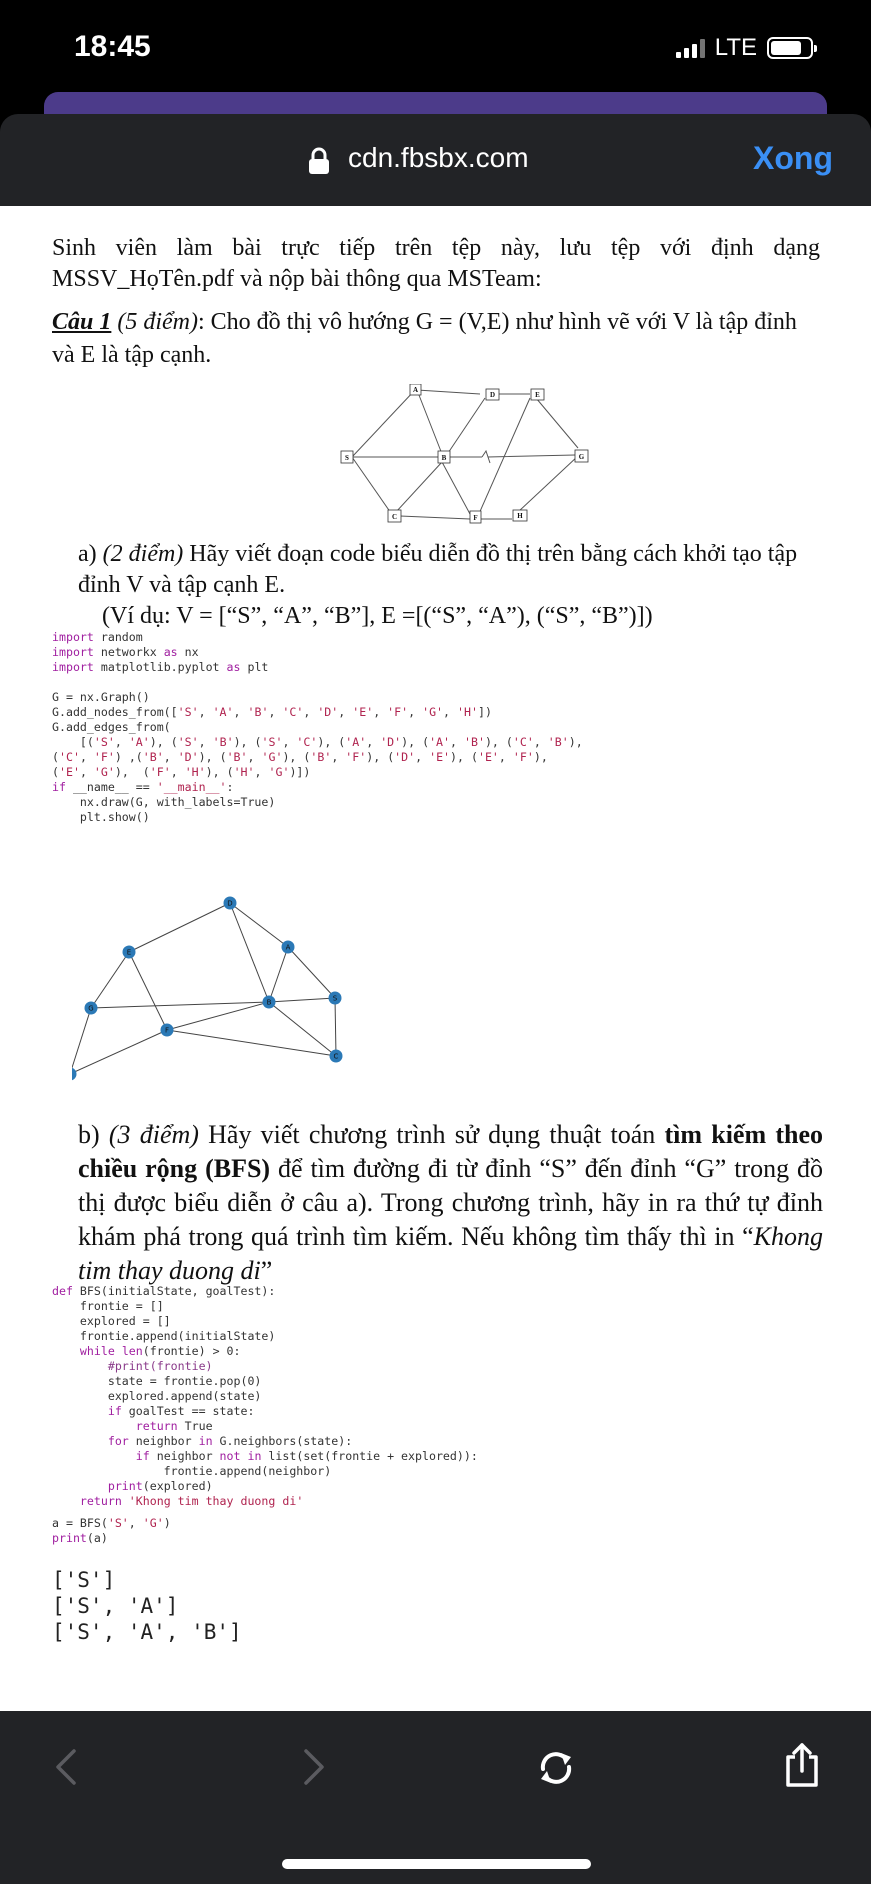 The image size is (871, 1884). Describe the element at coordinates (266, 1270) in the screenshot. I see `qb-end: ”` at that location.